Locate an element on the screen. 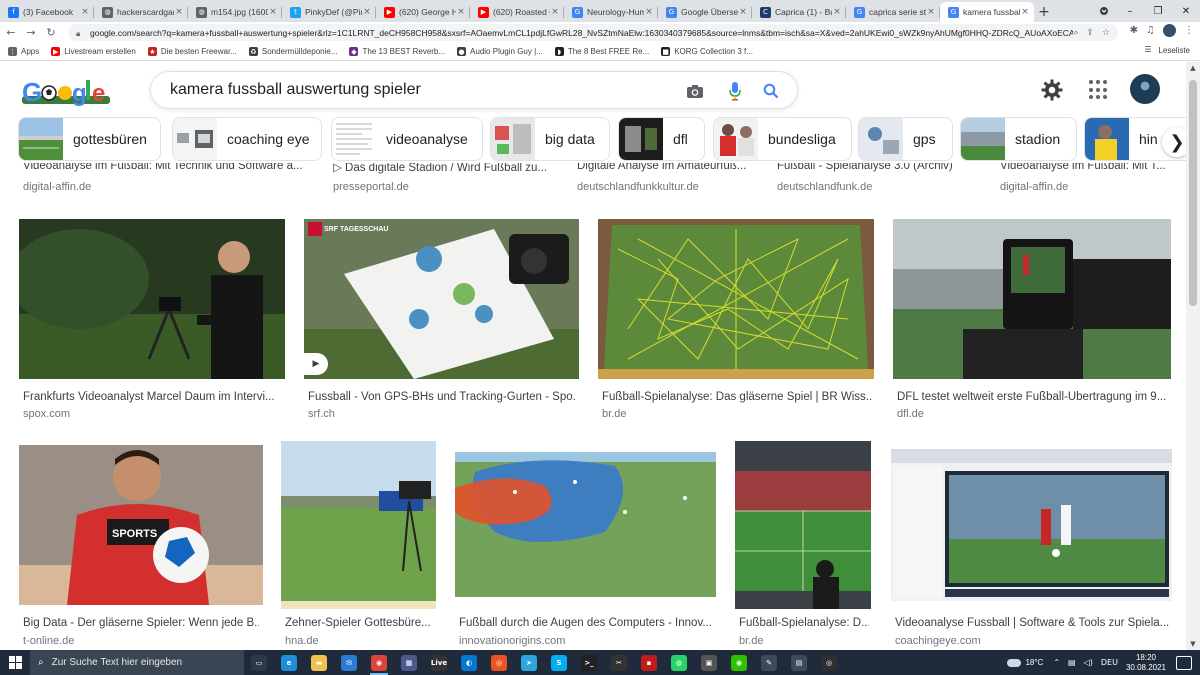  reading-list: ☰ Leseliste is located at coordinates (1167, 50).